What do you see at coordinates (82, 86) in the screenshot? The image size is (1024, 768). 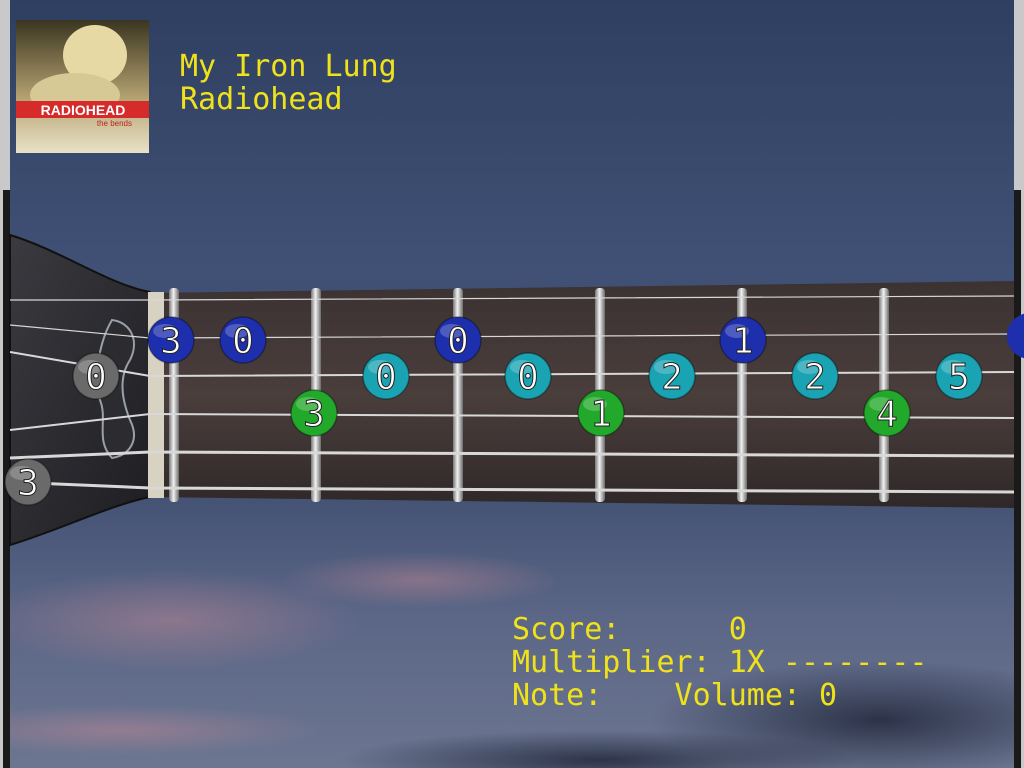 I see `album-art: RADIOHEAD the bends` at bounding box center [82, 86].